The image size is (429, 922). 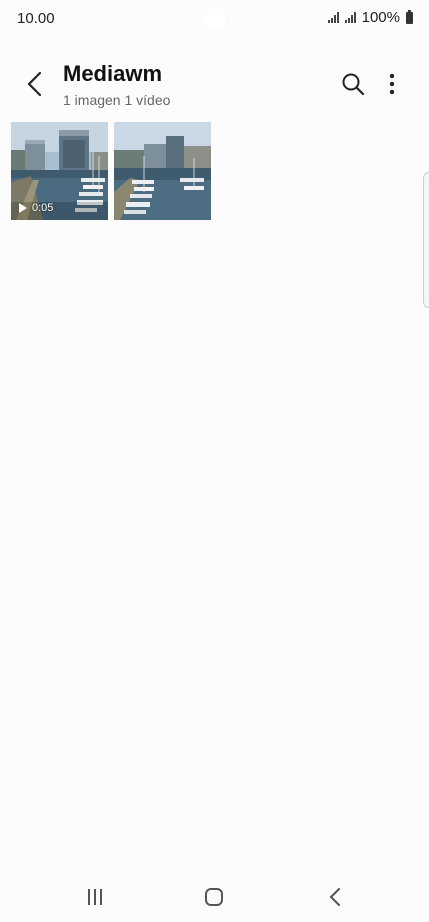 I want to click on search-button, so click(x=353, y=84).